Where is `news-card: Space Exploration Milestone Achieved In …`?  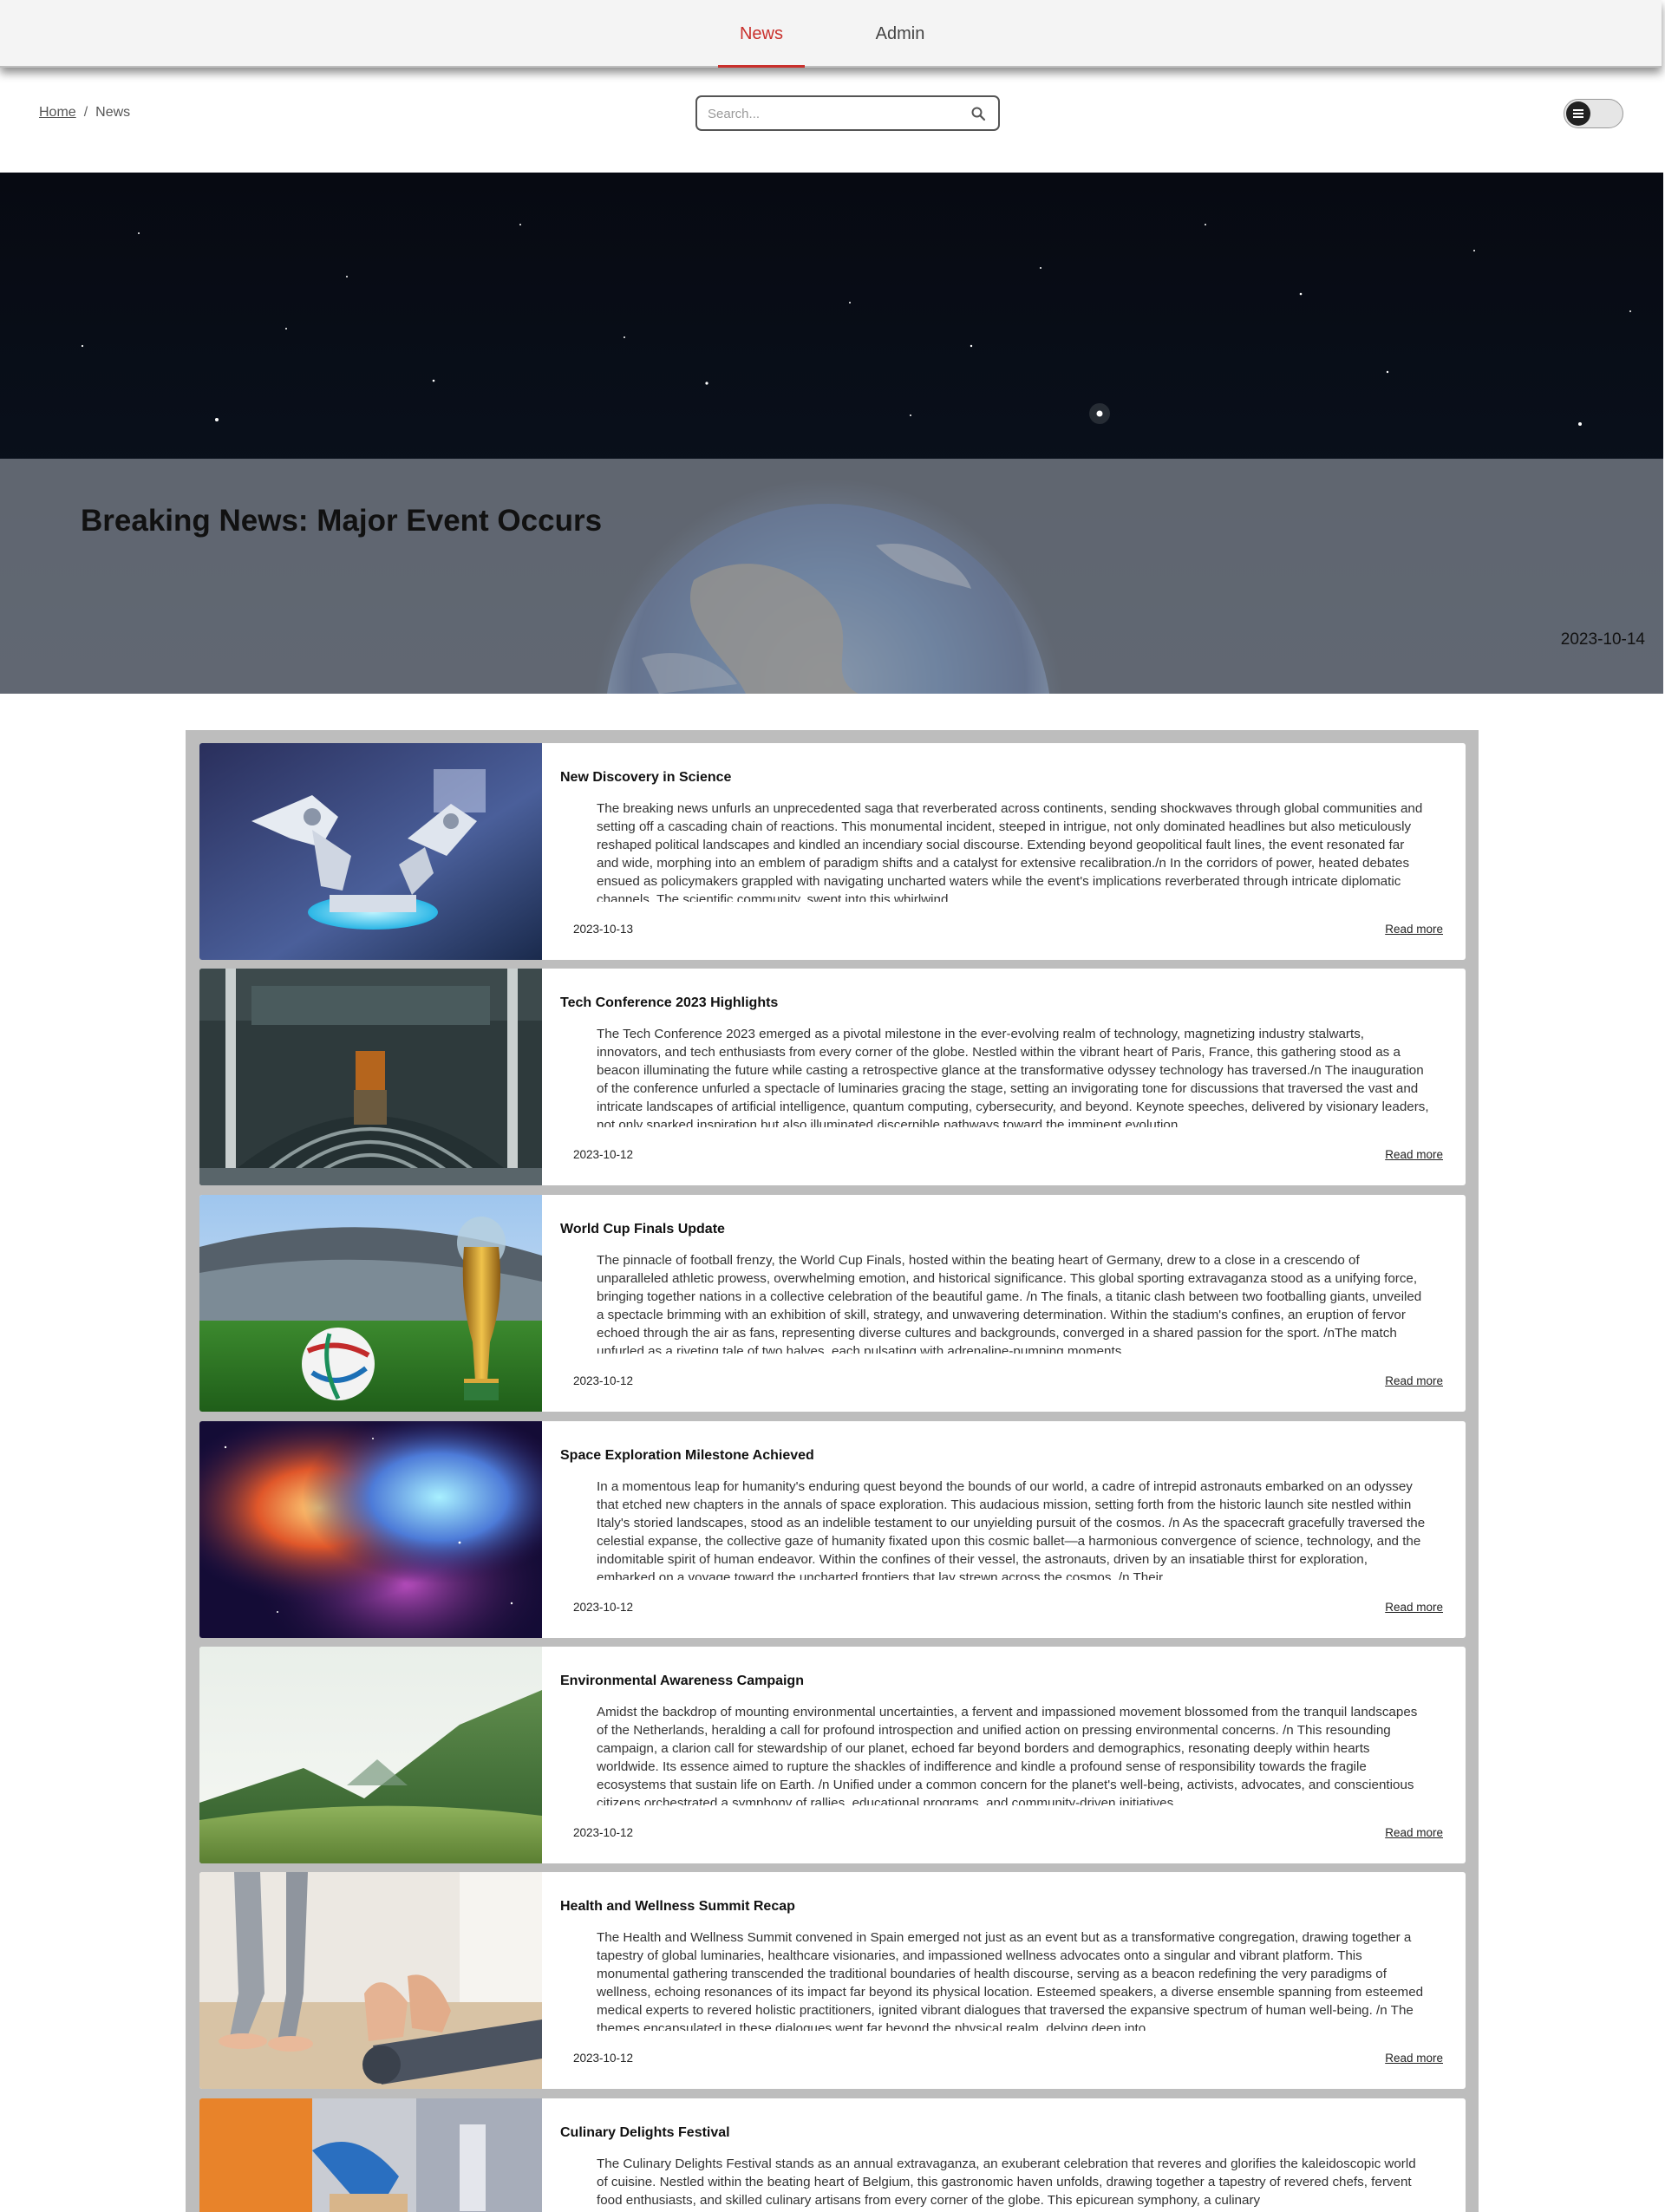 news-card: Space Exploration Milestone Achieved In … is located at coordinates (832, 1529).